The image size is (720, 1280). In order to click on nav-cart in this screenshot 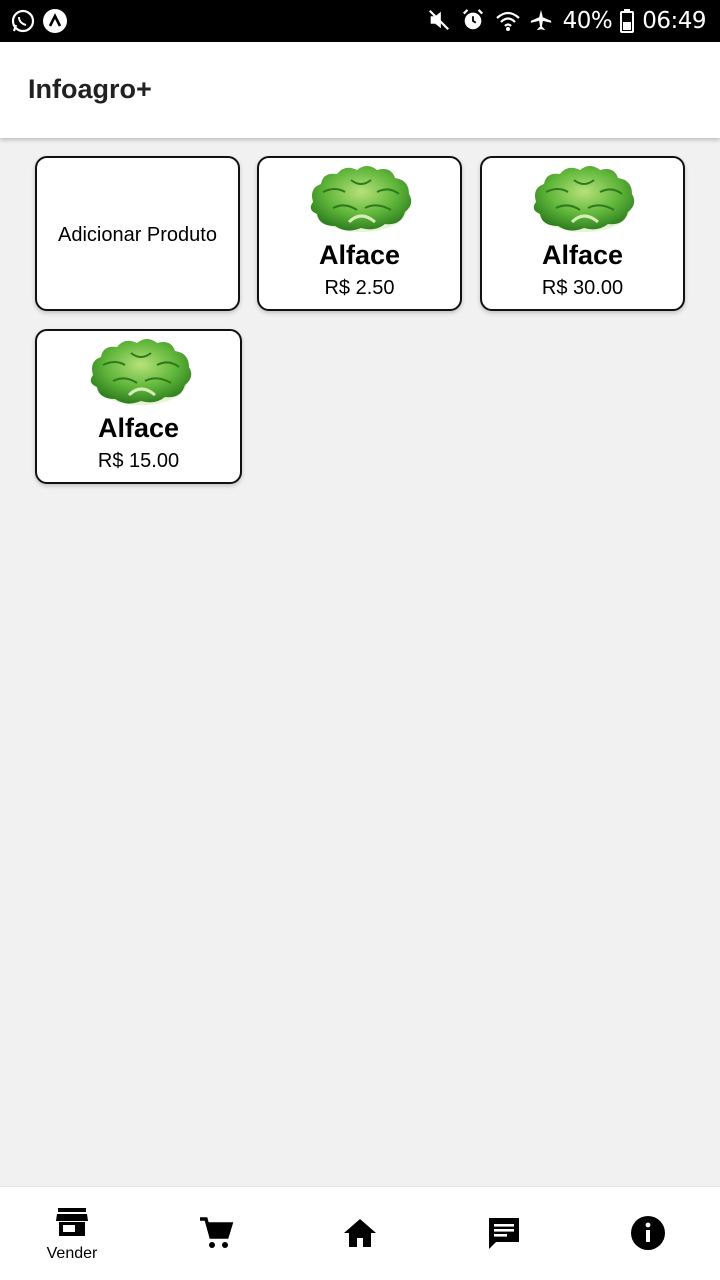, I will do `click(216, 1233)`.